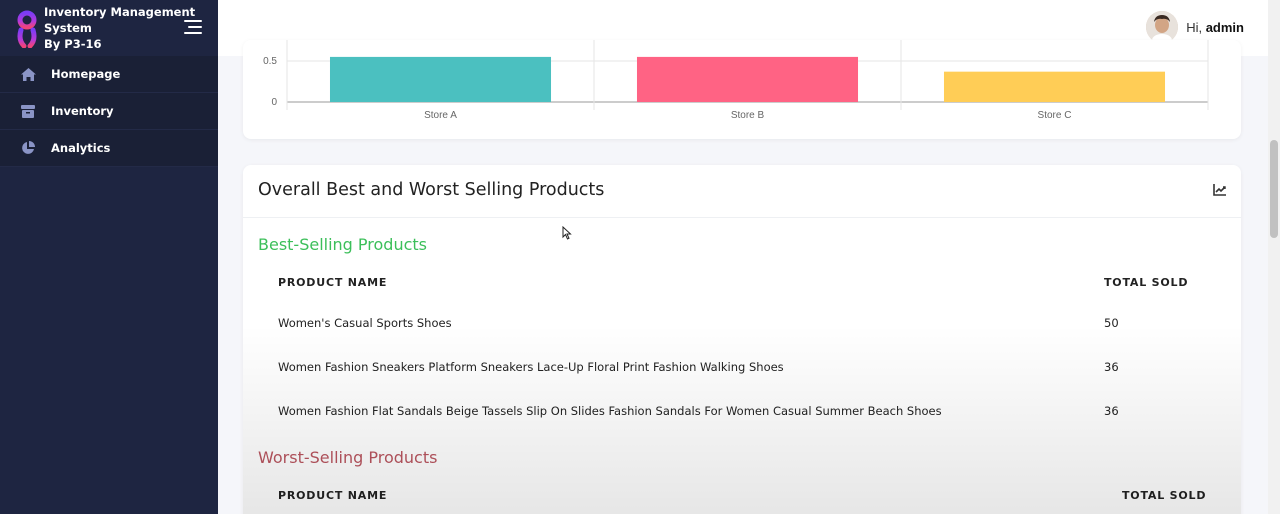 The height and width of the screenshot is (514, 1280). I want to click on inventory-icon, so click(28, 111).